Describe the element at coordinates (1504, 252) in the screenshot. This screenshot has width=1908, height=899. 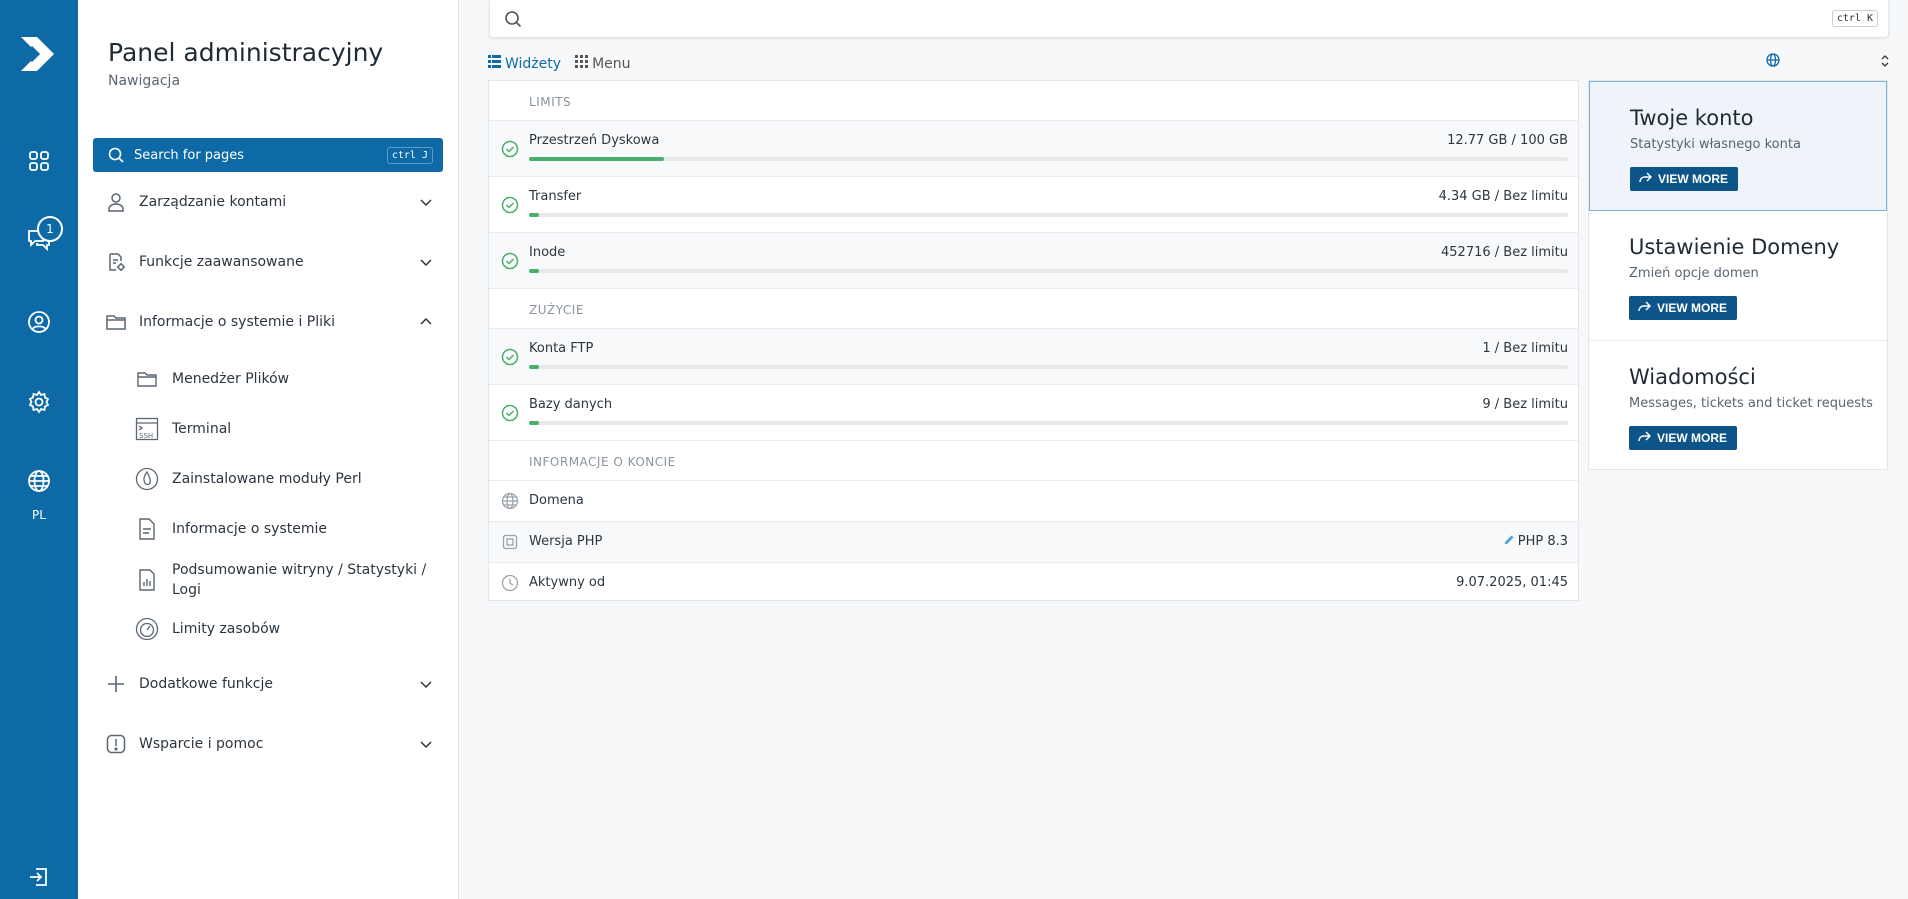
I see `limit-value: 452716 / Bez limitu` at that location.